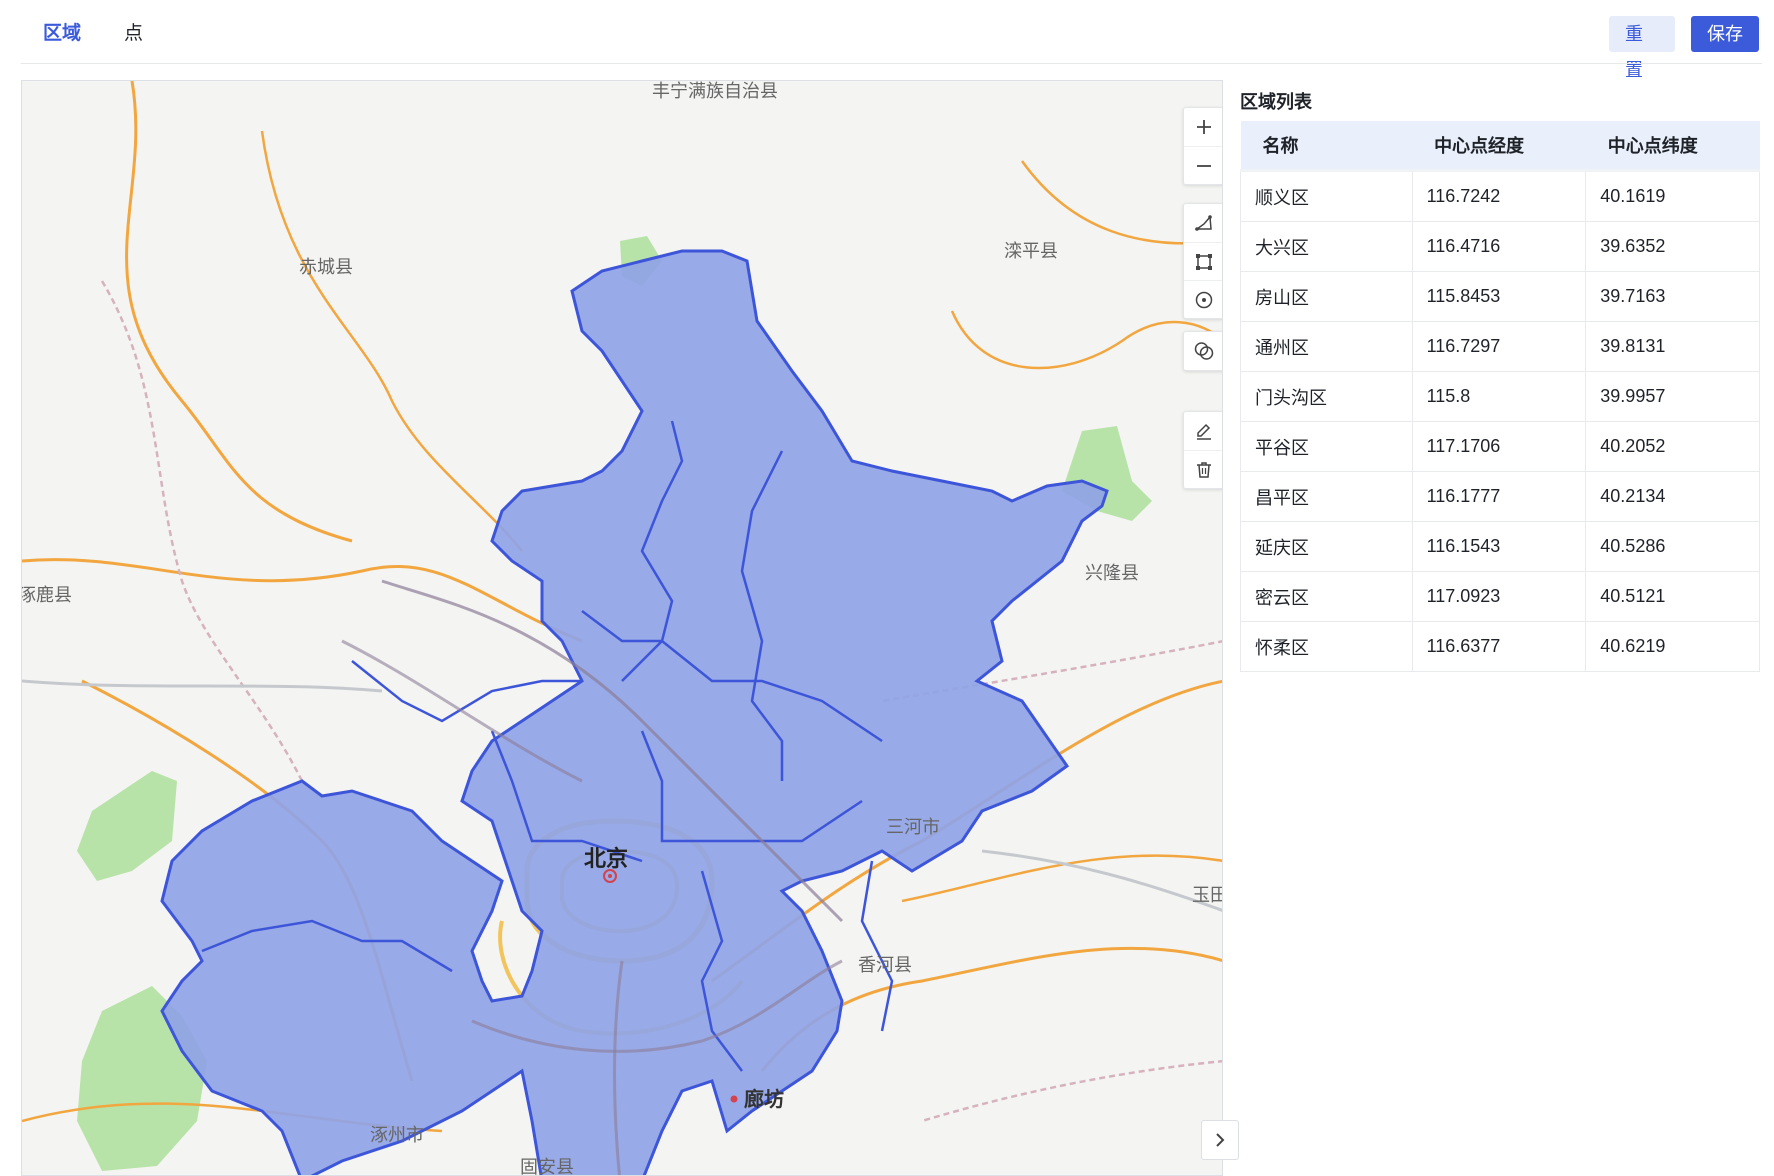  I want to click on cell-name: 平谷区, so click(1326, 446).